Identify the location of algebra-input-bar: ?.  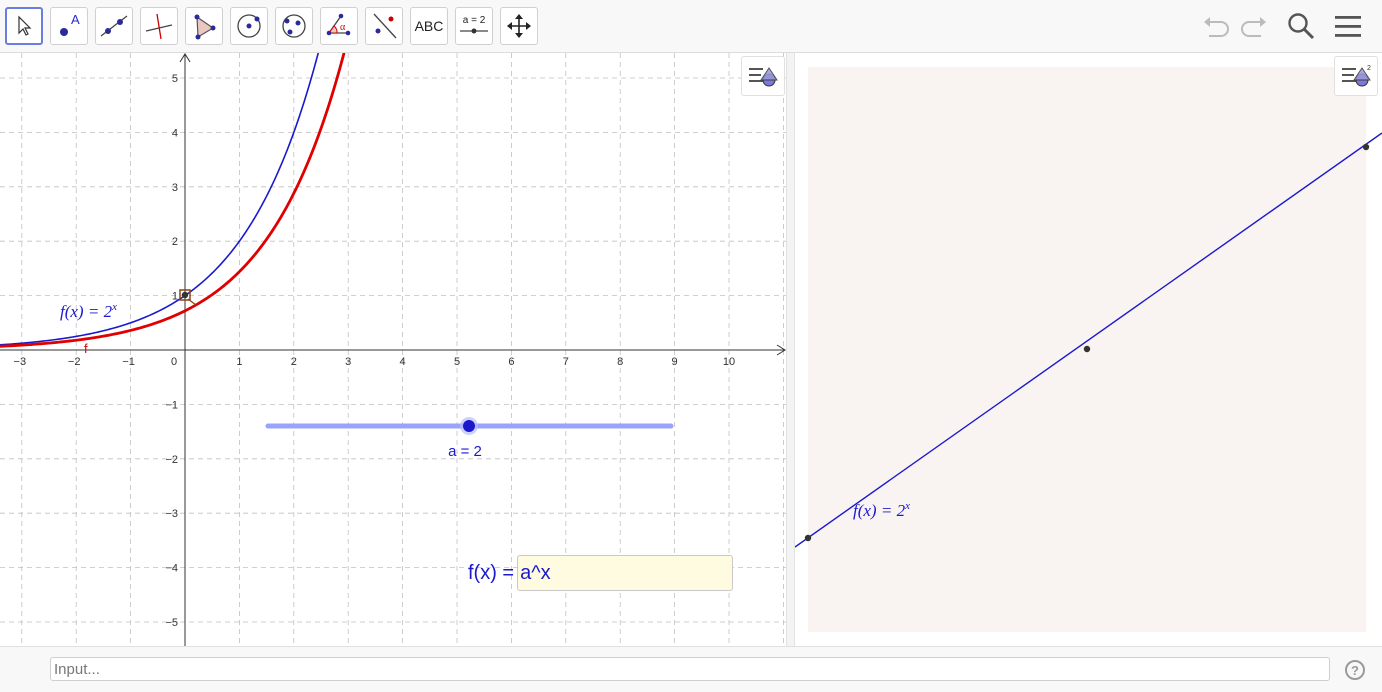
(691, 669).